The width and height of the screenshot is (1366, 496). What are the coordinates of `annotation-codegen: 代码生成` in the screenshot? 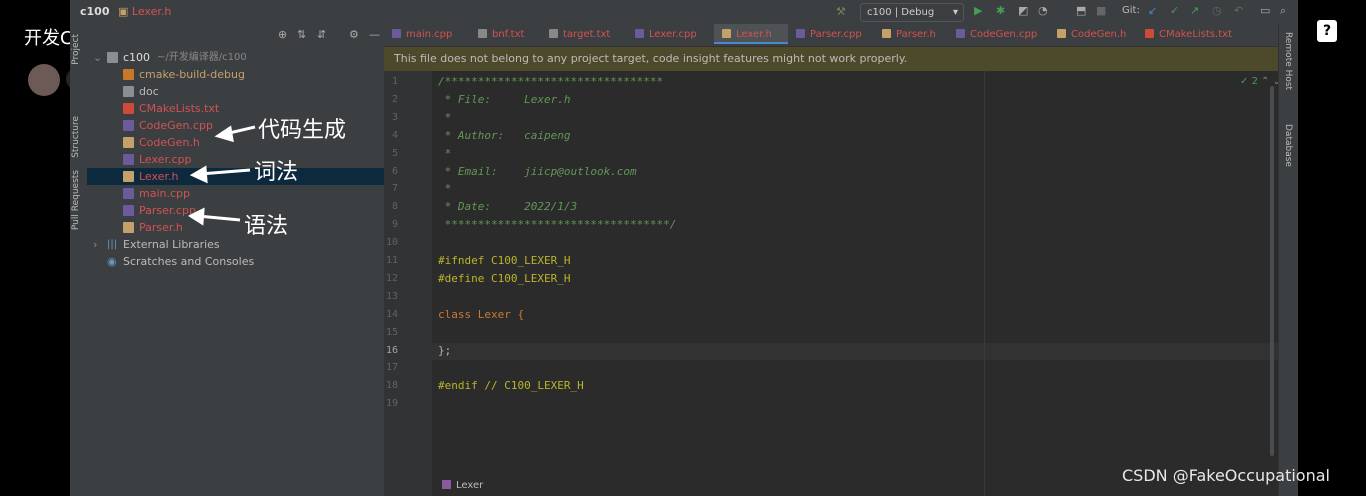 It's located at (302, 130).